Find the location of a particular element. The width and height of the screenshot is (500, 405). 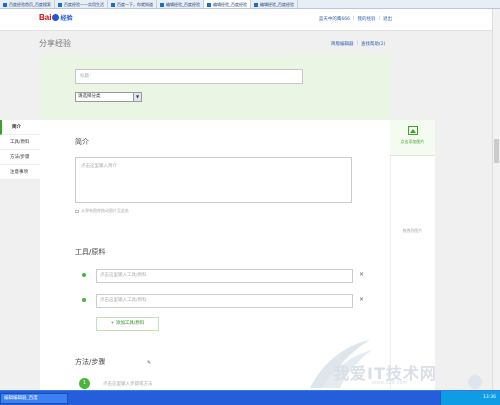

site-header: Bai 经验 蓝天中的鹰666 | 我的经验 | 退出 is located at coordinates (246, 20).